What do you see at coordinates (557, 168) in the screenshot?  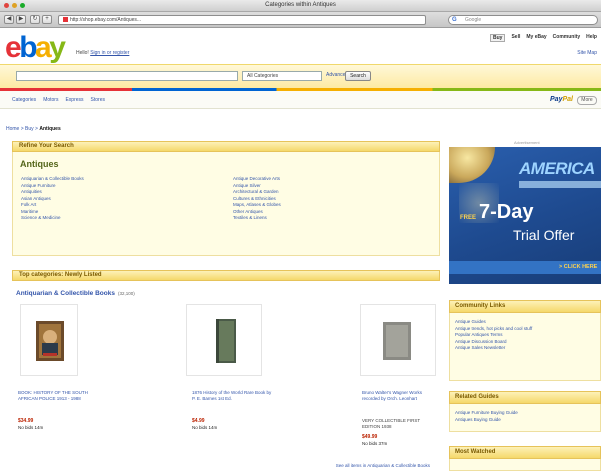 I see `ad-brand: AMERICA` at bounding box center [557, 168].